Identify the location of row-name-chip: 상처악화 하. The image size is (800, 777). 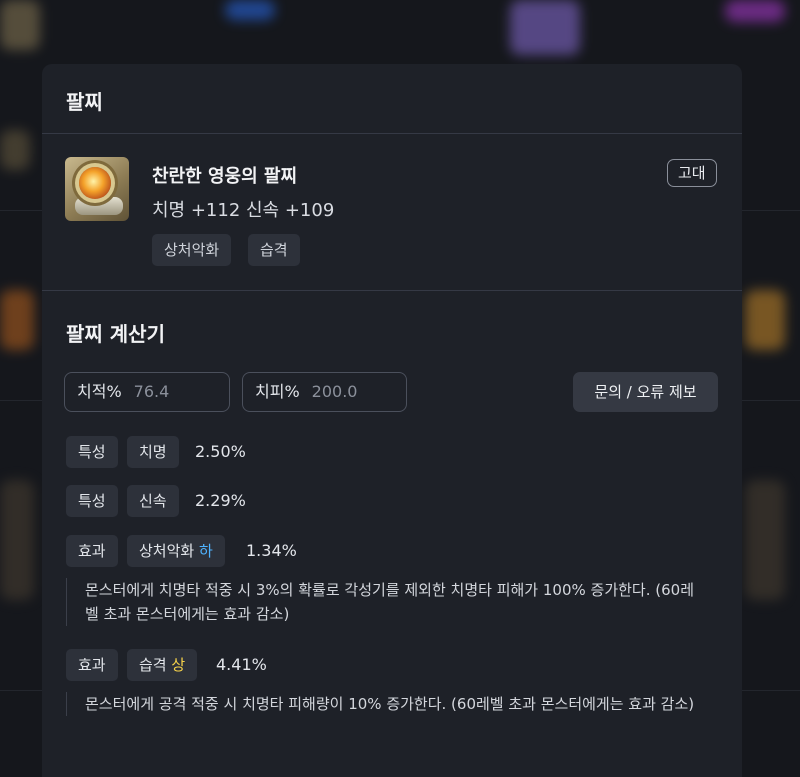
(176, 551).